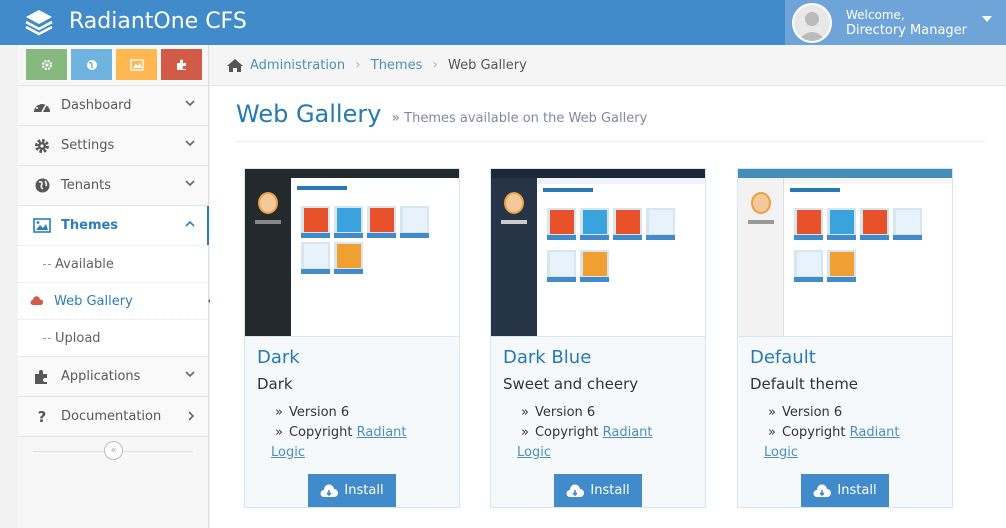  Describe the element at coordinates (42, 416) in the screenshot. I see `question-icon: ?` at that location.